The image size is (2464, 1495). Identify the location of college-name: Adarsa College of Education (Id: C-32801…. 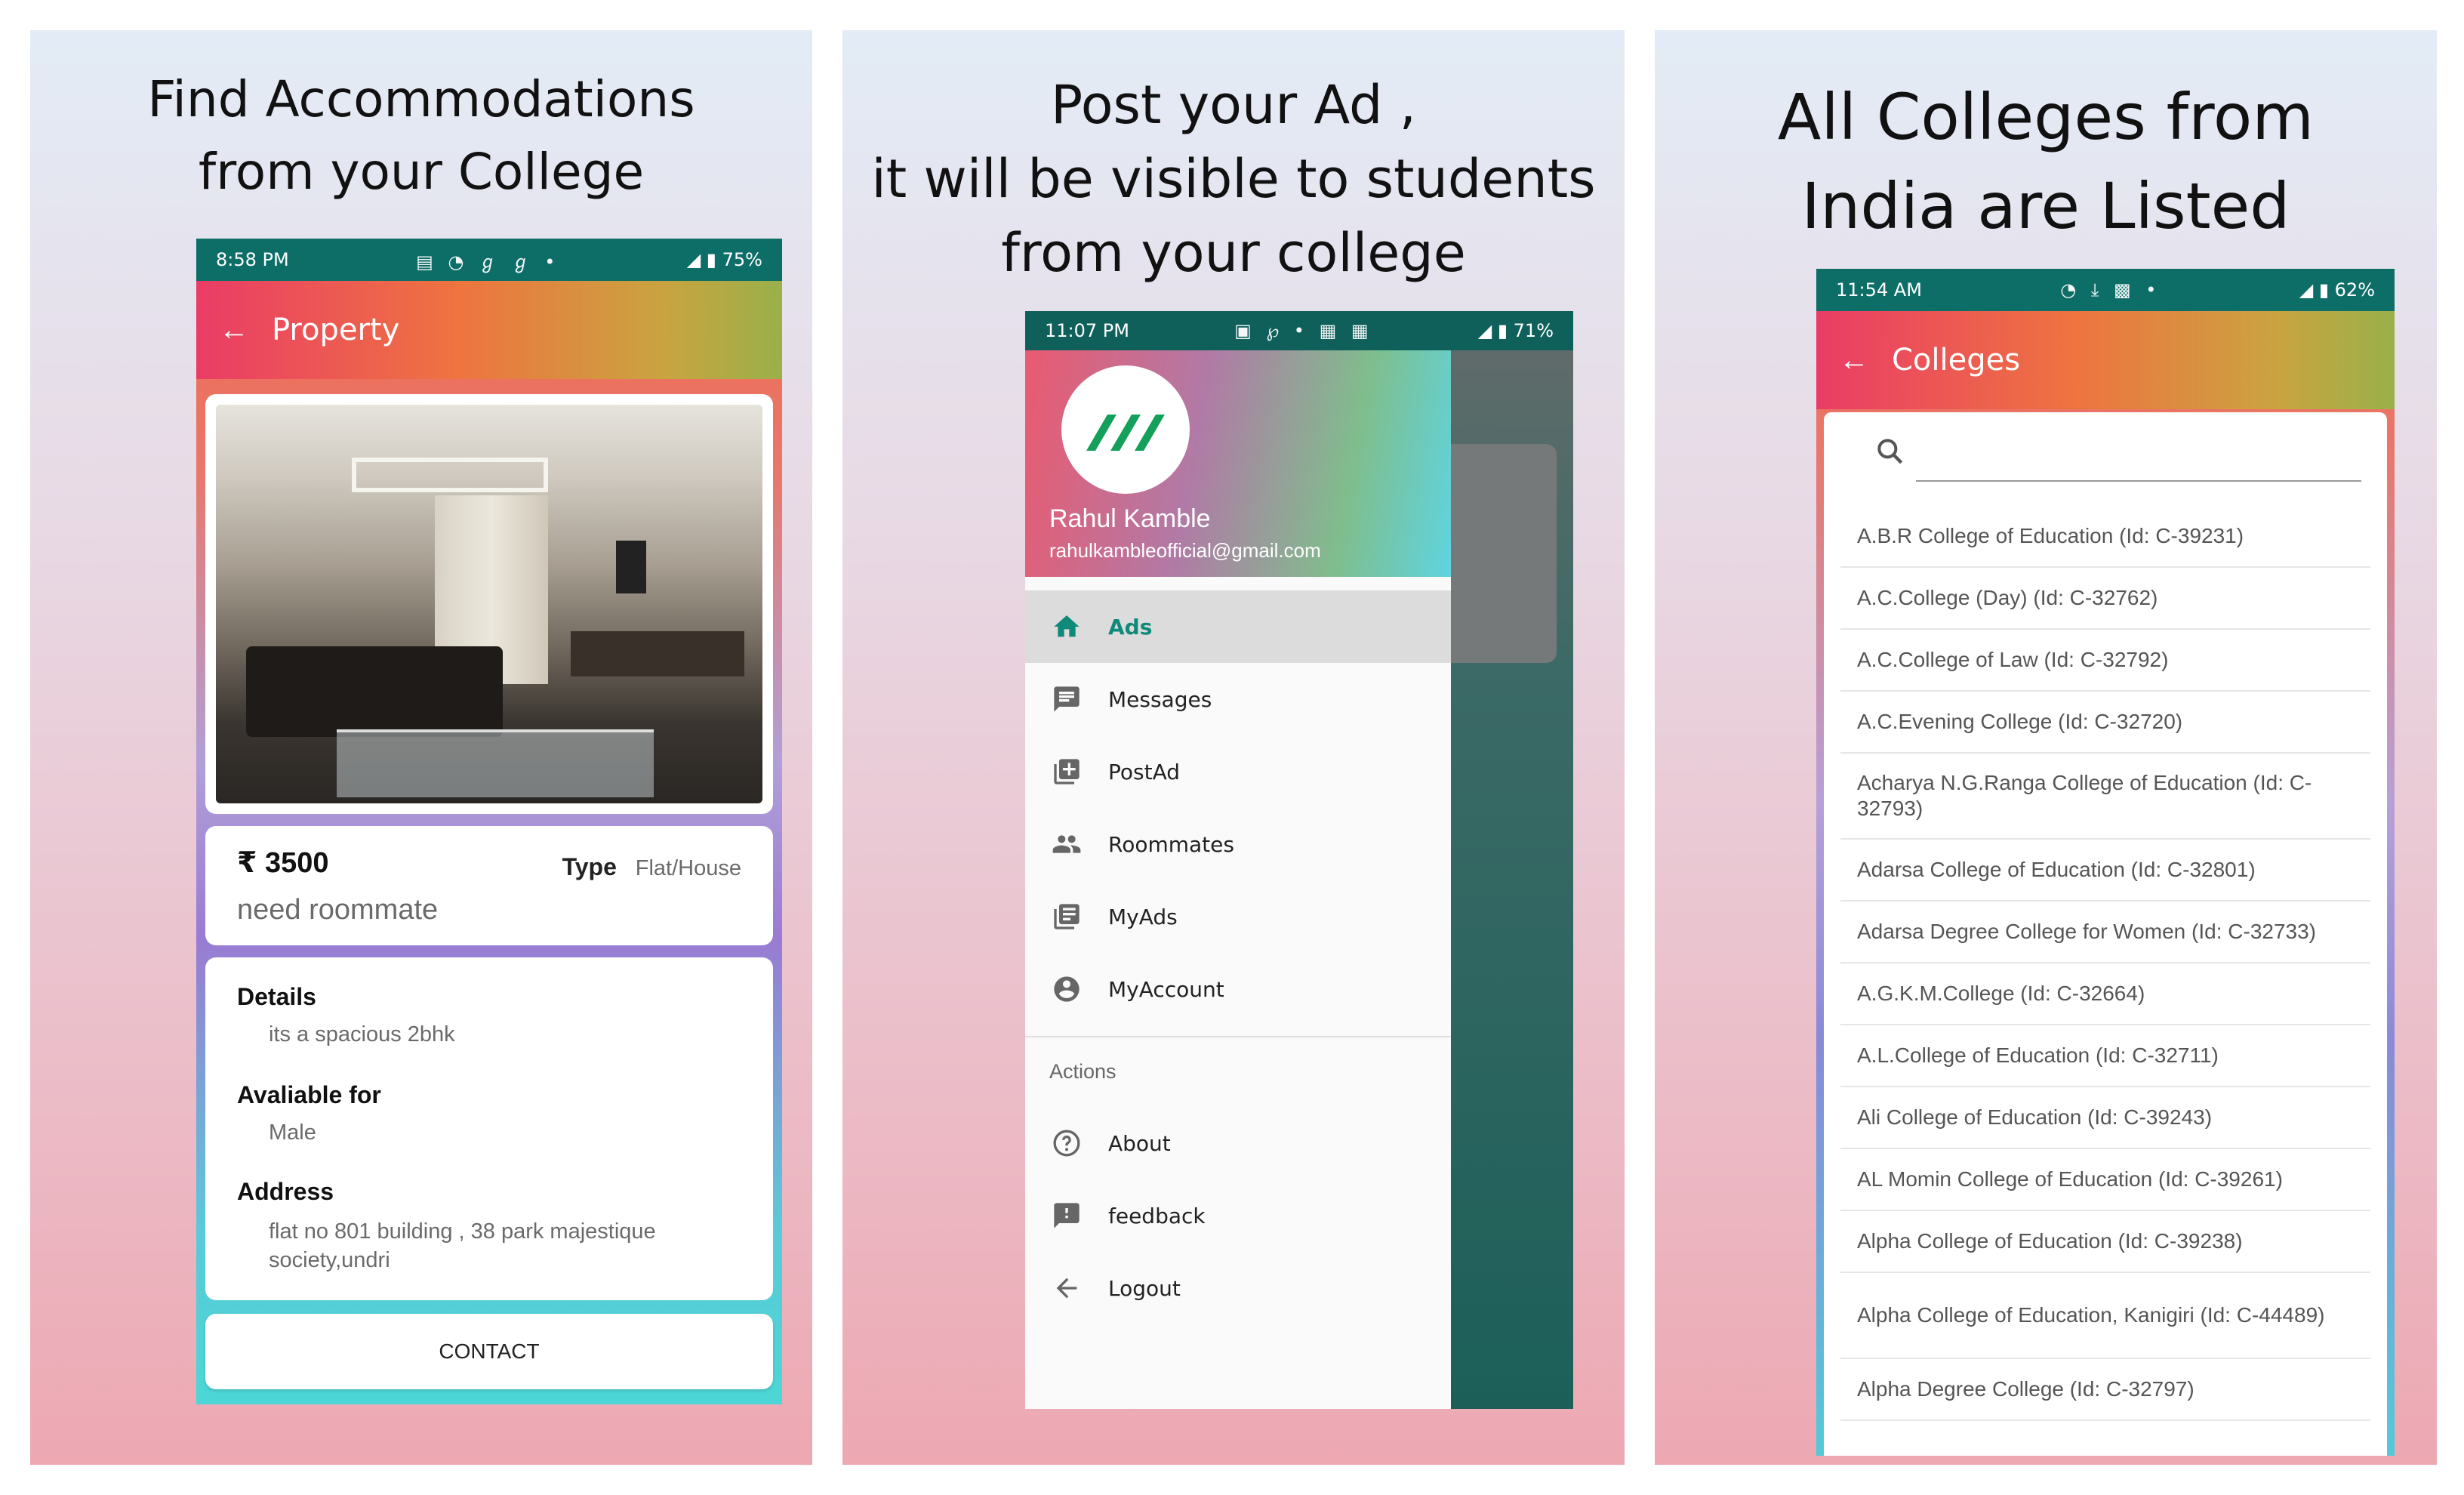
(2056, 870).